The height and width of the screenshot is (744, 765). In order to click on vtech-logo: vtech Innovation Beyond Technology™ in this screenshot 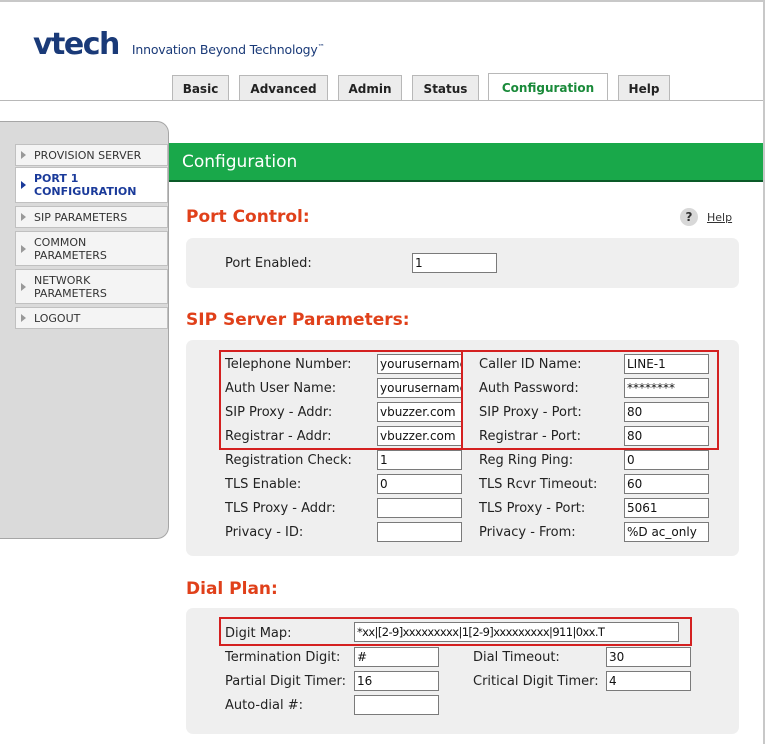, I will do `click(179, 44)`.